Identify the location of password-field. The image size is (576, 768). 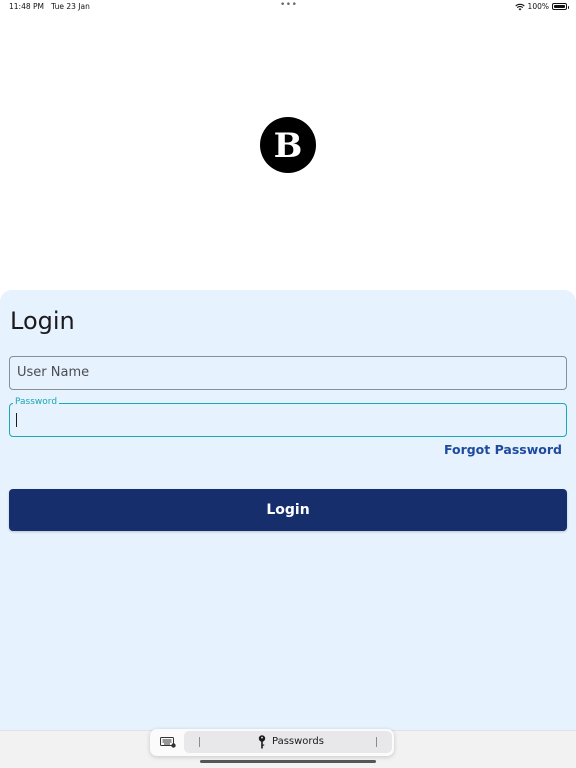
(288, 420).